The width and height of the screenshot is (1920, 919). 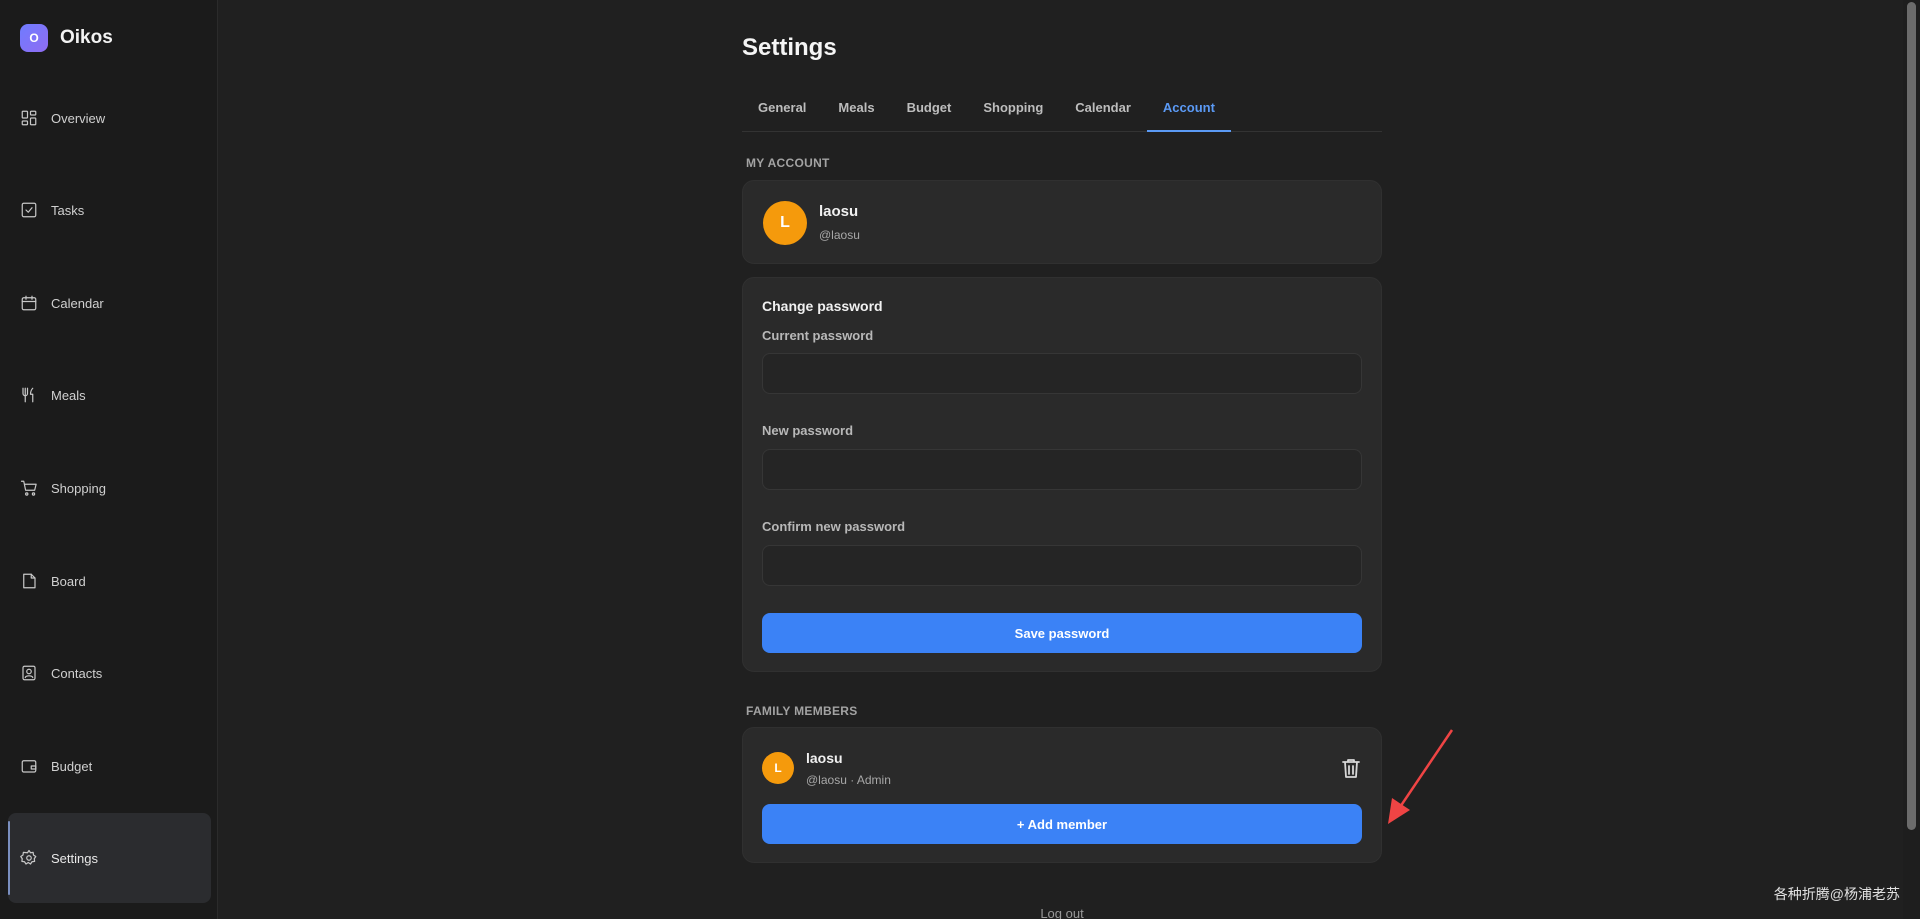 What do you see at coordinates (789, 47) in the screenshot?
I see `page-title: Settings` at bounding box center [789, 47].